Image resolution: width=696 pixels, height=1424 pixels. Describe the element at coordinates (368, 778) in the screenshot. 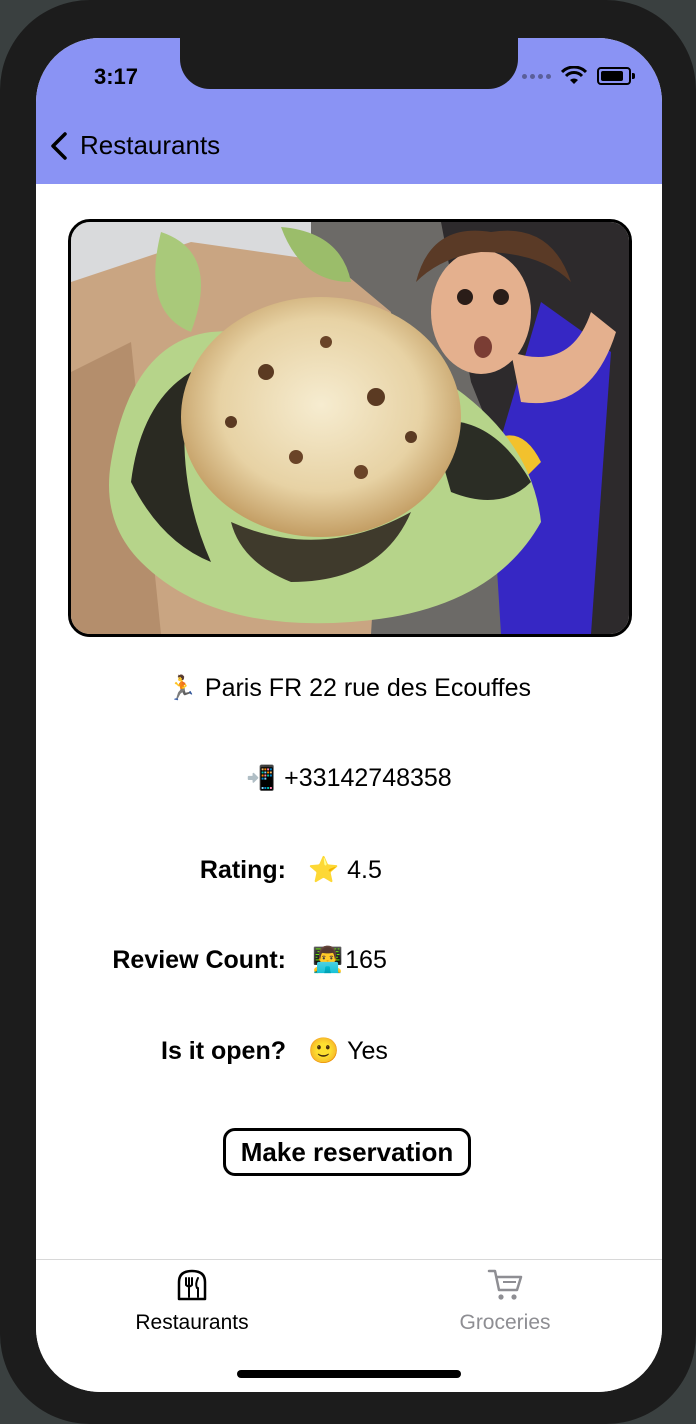

I see `phone-text: +33142748358` at that location.